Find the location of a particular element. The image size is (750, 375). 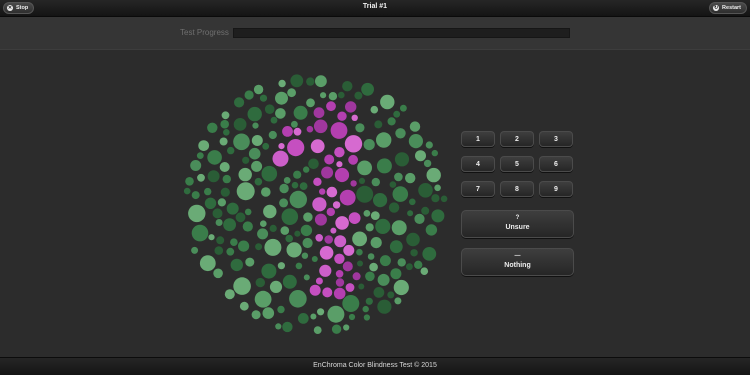

digit-button-3: 3 is located at coordinates (556, 139).